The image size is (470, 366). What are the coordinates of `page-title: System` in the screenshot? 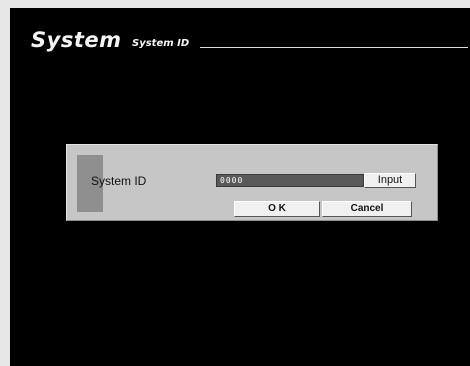 It's located at (76, 40).